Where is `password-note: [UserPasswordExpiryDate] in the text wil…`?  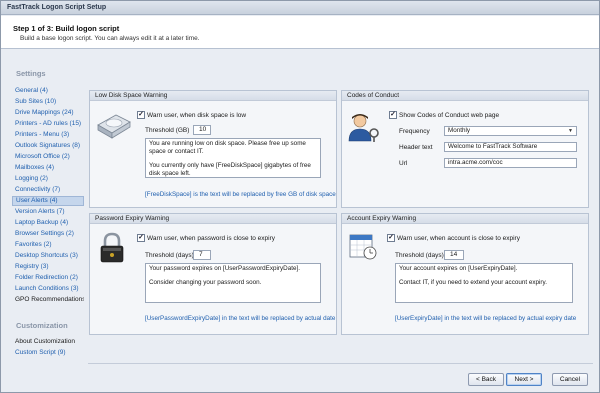
password-note: [UserPasswordExpiryDate] in the text wil… is located at coordinates (240, 318).